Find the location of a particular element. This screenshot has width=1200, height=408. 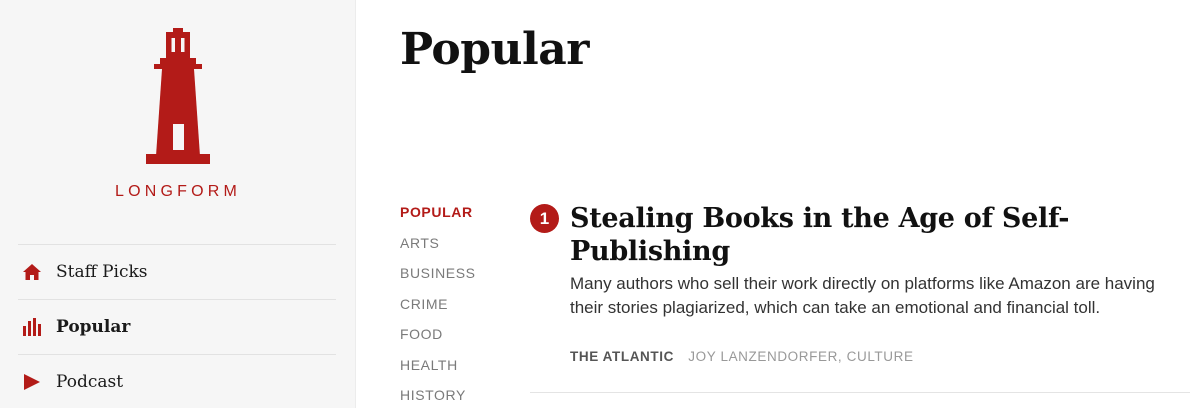

page-title: Popular is located at coordinates (494, 49).